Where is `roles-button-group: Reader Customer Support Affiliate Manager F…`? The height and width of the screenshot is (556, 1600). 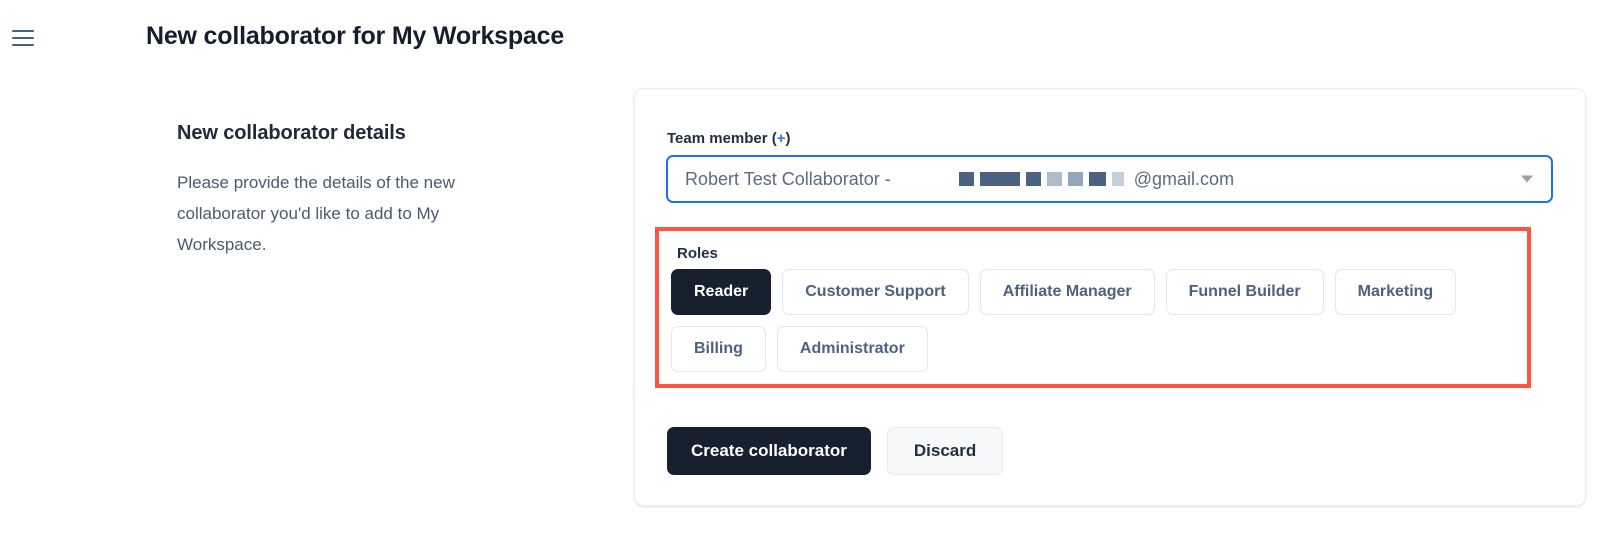
roles-button-group: Reader Customer Support Affiliate Manager F… is located at coordinates (1096, 326).